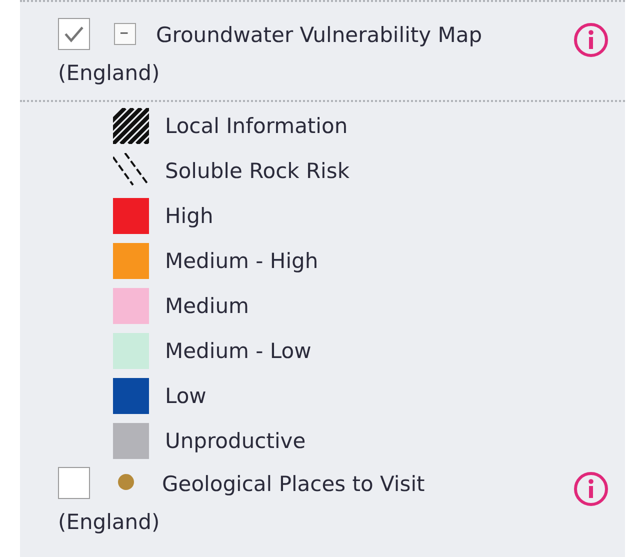  I want to click on legend-label: Medium - Low, so click(238, 351).